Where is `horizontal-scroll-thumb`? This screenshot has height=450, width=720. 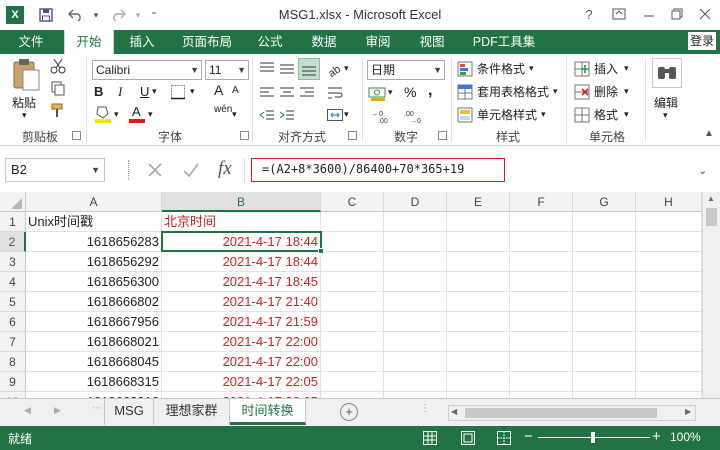 horizontal-scroll-thumb is located at coordinates (561, 413).